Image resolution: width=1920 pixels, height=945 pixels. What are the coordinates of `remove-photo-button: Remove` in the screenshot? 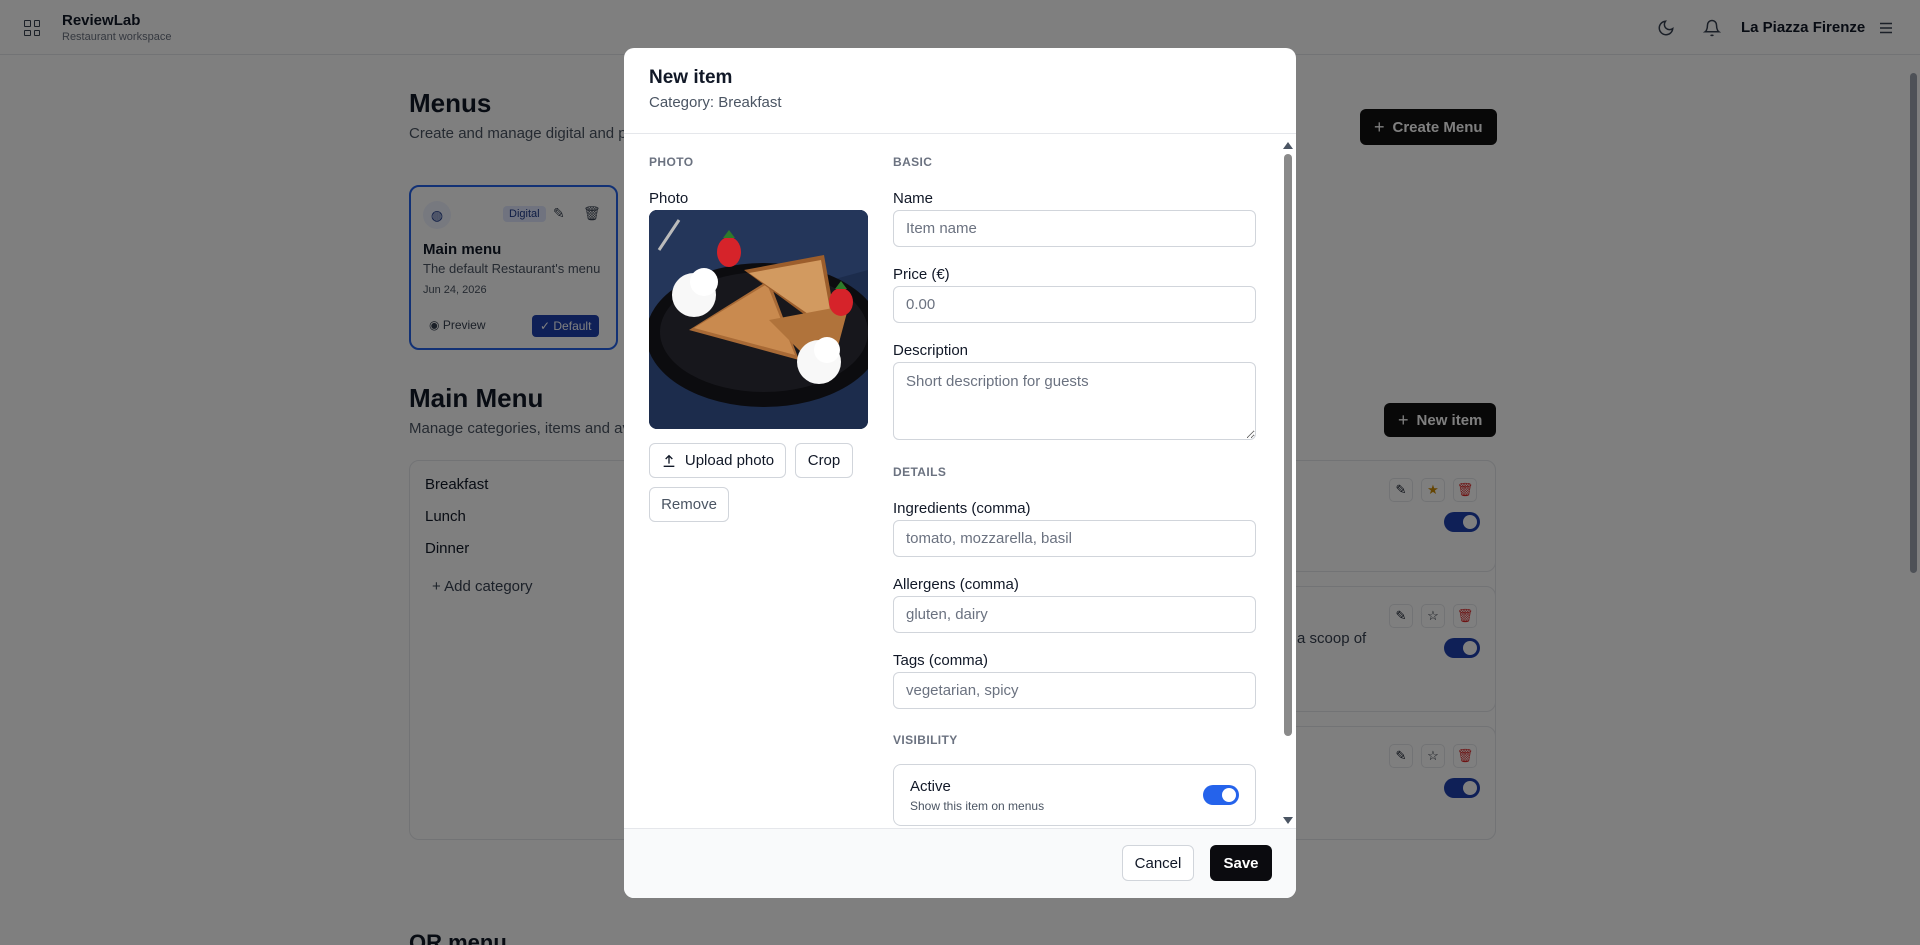 It's located at (689, 504).